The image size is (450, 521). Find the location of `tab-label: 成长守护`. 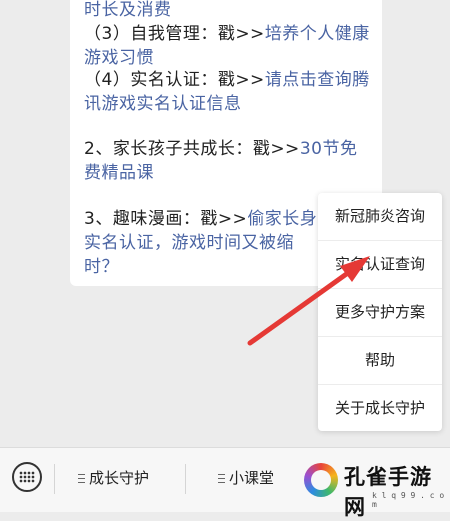

tab-label: 成长守护 is located at coordinates (119, 478).